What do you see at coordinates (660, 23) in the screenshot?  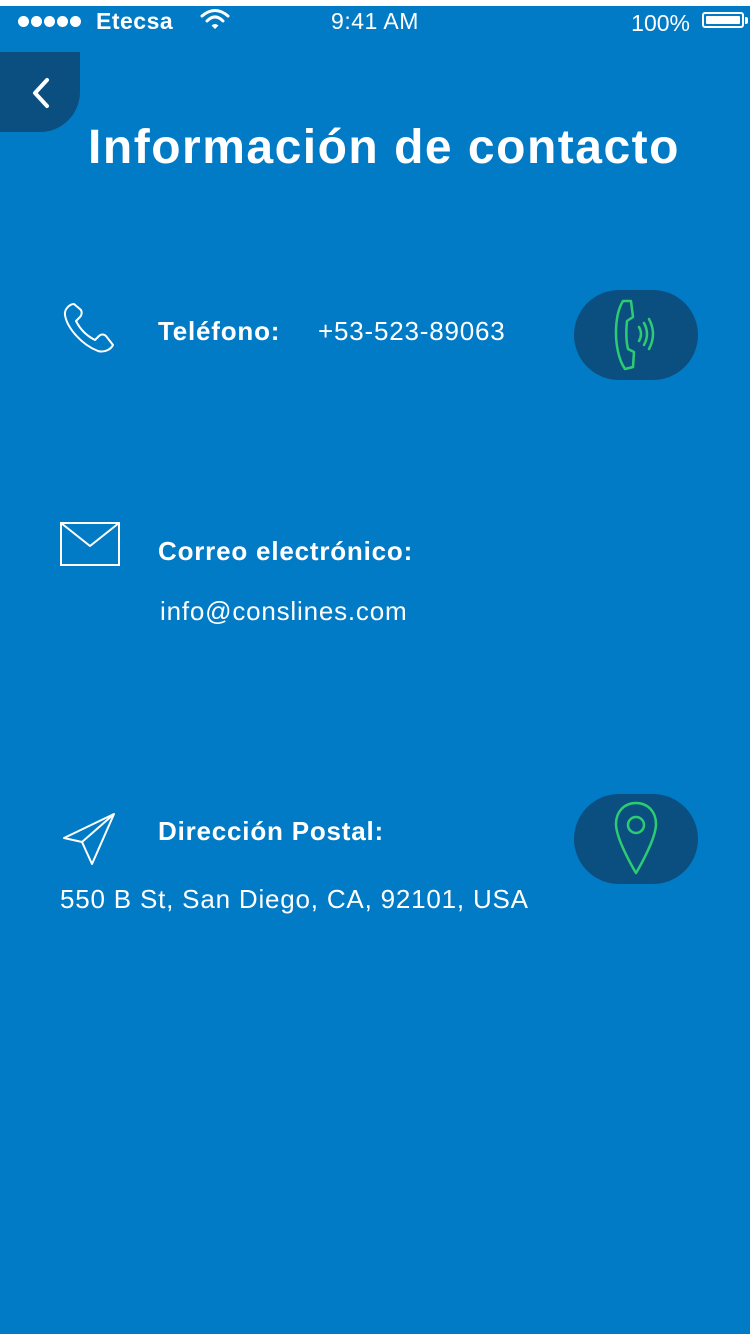 I see `battery-percentage: 100%` at bounding box center [660, 23].